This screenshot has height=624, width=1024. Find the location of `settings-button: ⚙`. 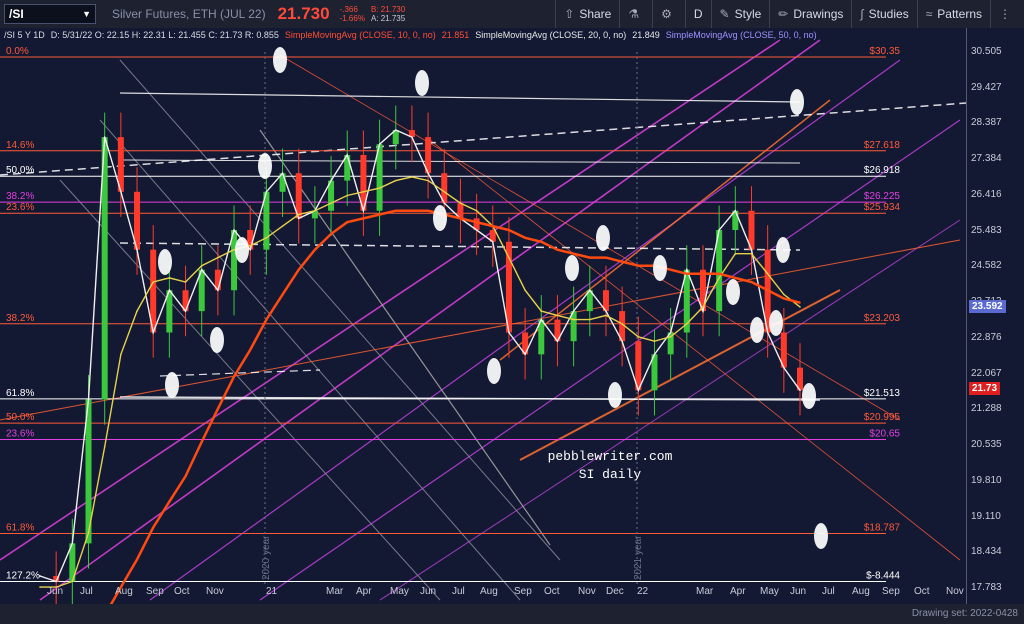

settings-button: ⚙ is located at coordinates (668, 14).